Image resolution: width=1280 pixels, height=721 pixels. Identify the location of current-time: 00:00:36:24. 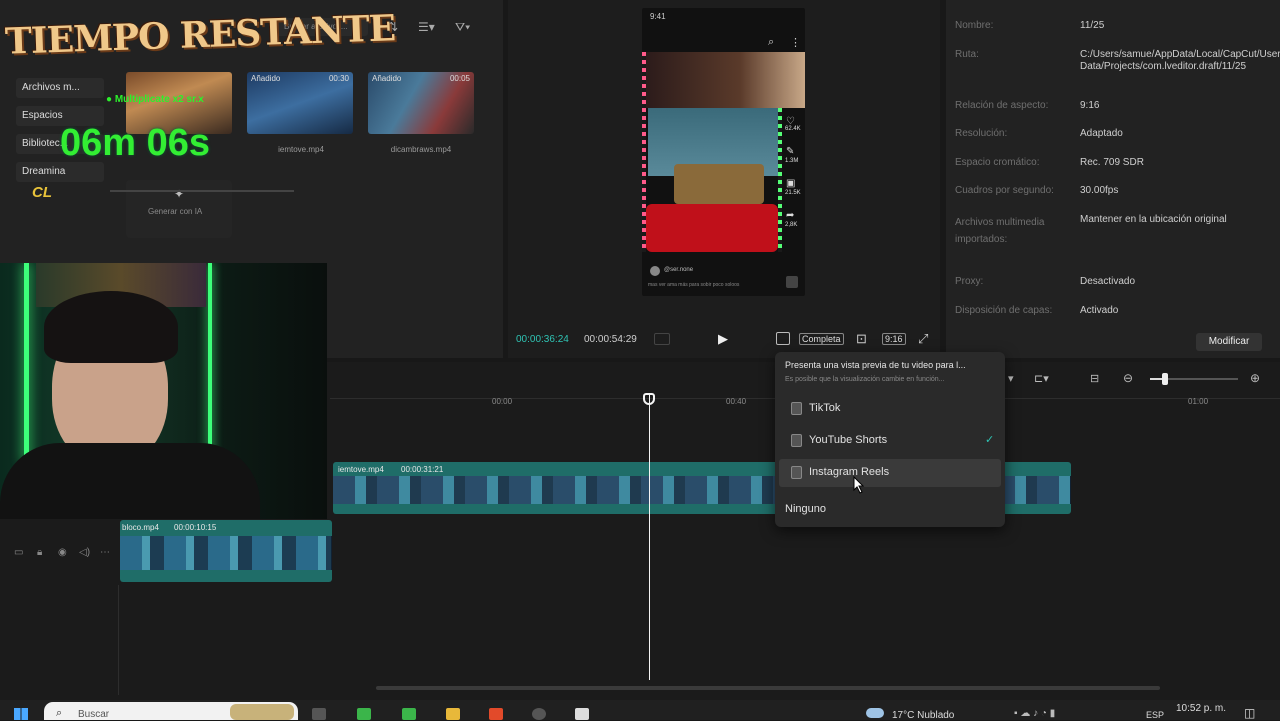
(542, 339).